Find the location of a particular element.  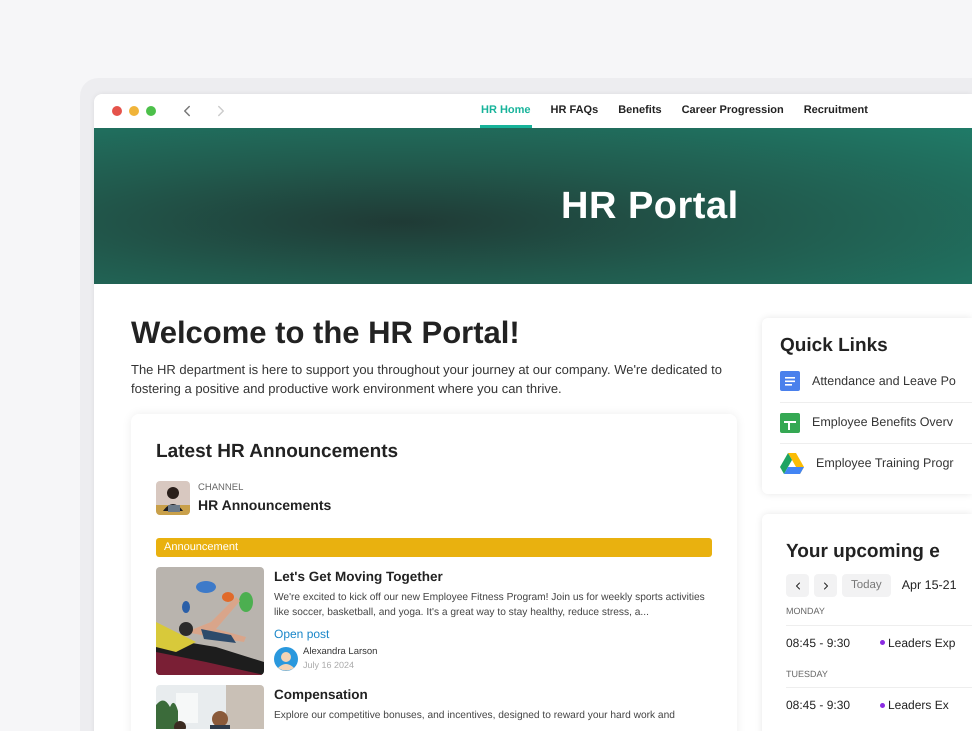

triangle-icon is located at coordinates (792, 463).